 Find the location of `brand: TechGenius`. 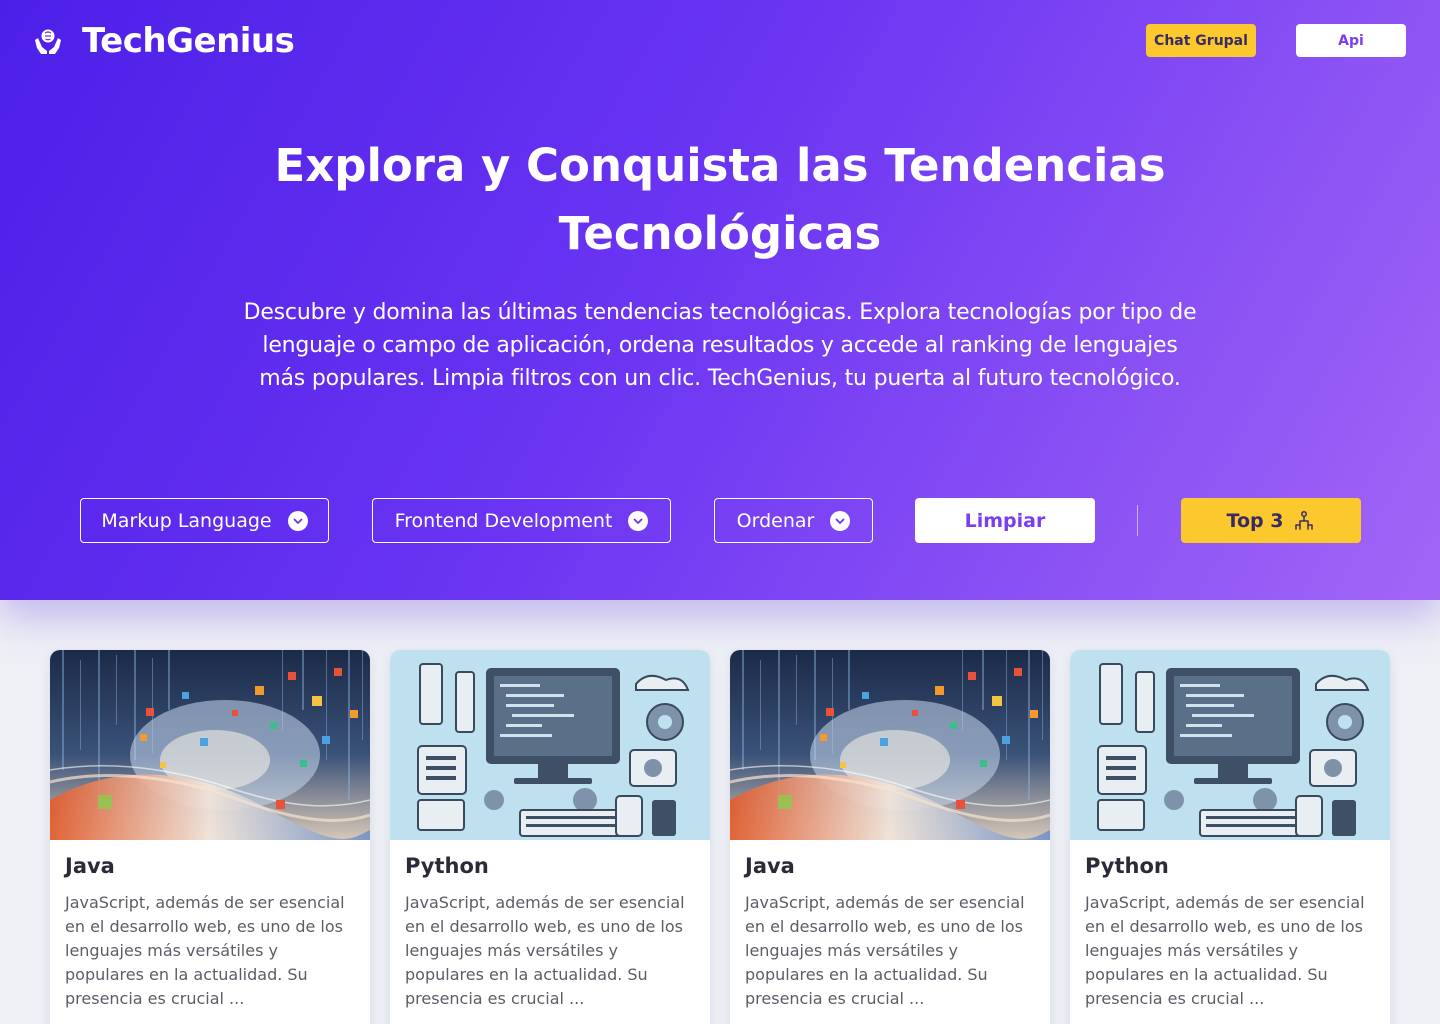

brand: TechGenius is located at coordinates (163, 41).